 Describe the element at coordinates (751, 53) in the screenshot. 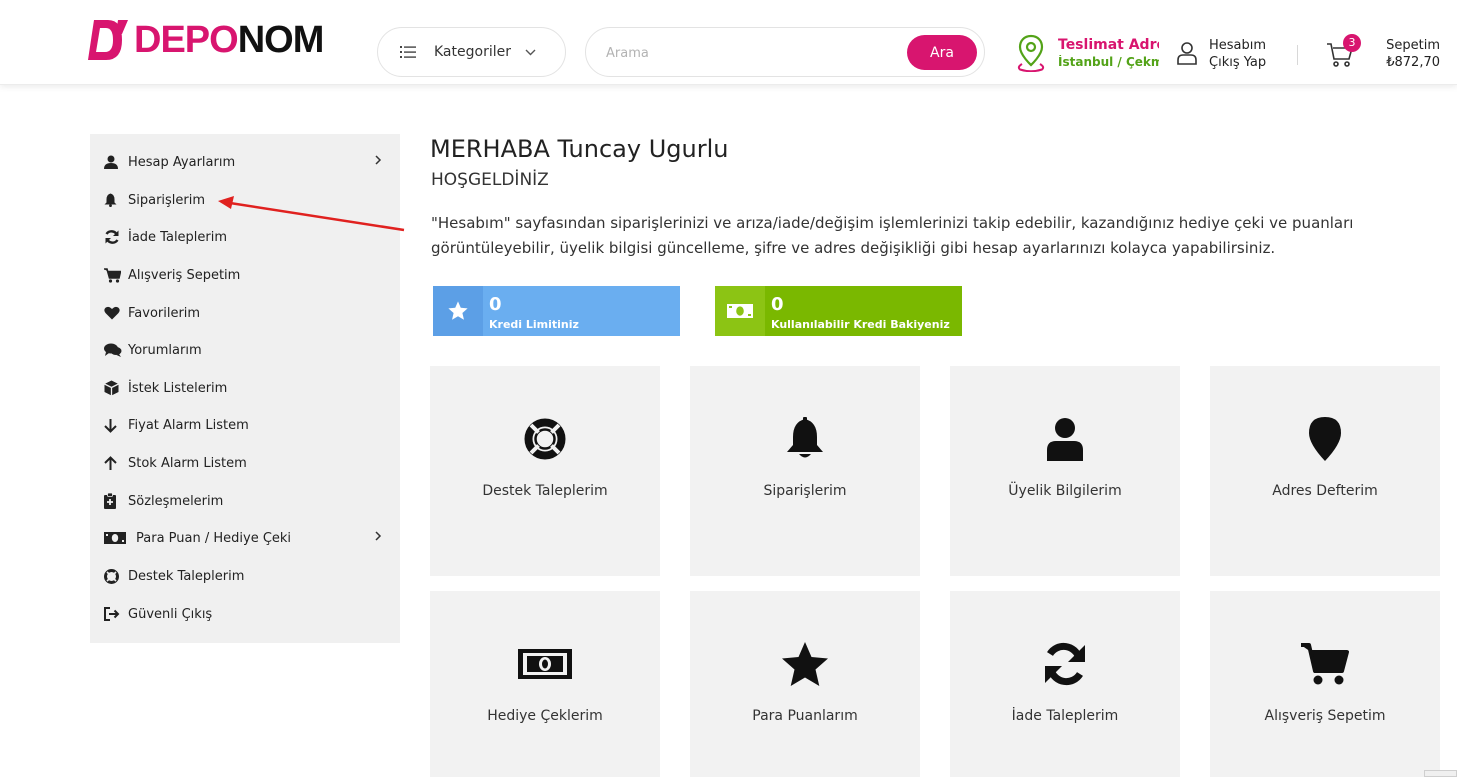

I see `search-input` at that location.